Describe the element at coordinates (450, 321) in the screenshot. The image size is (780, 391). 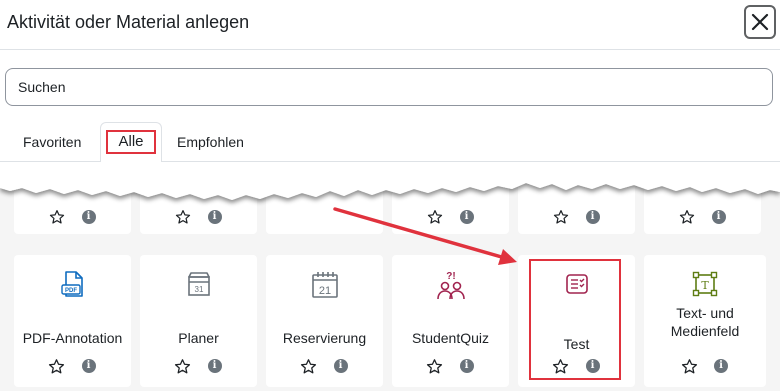
I see `activity-card-studentquiz: ?! StudentQuiz i` at that location.